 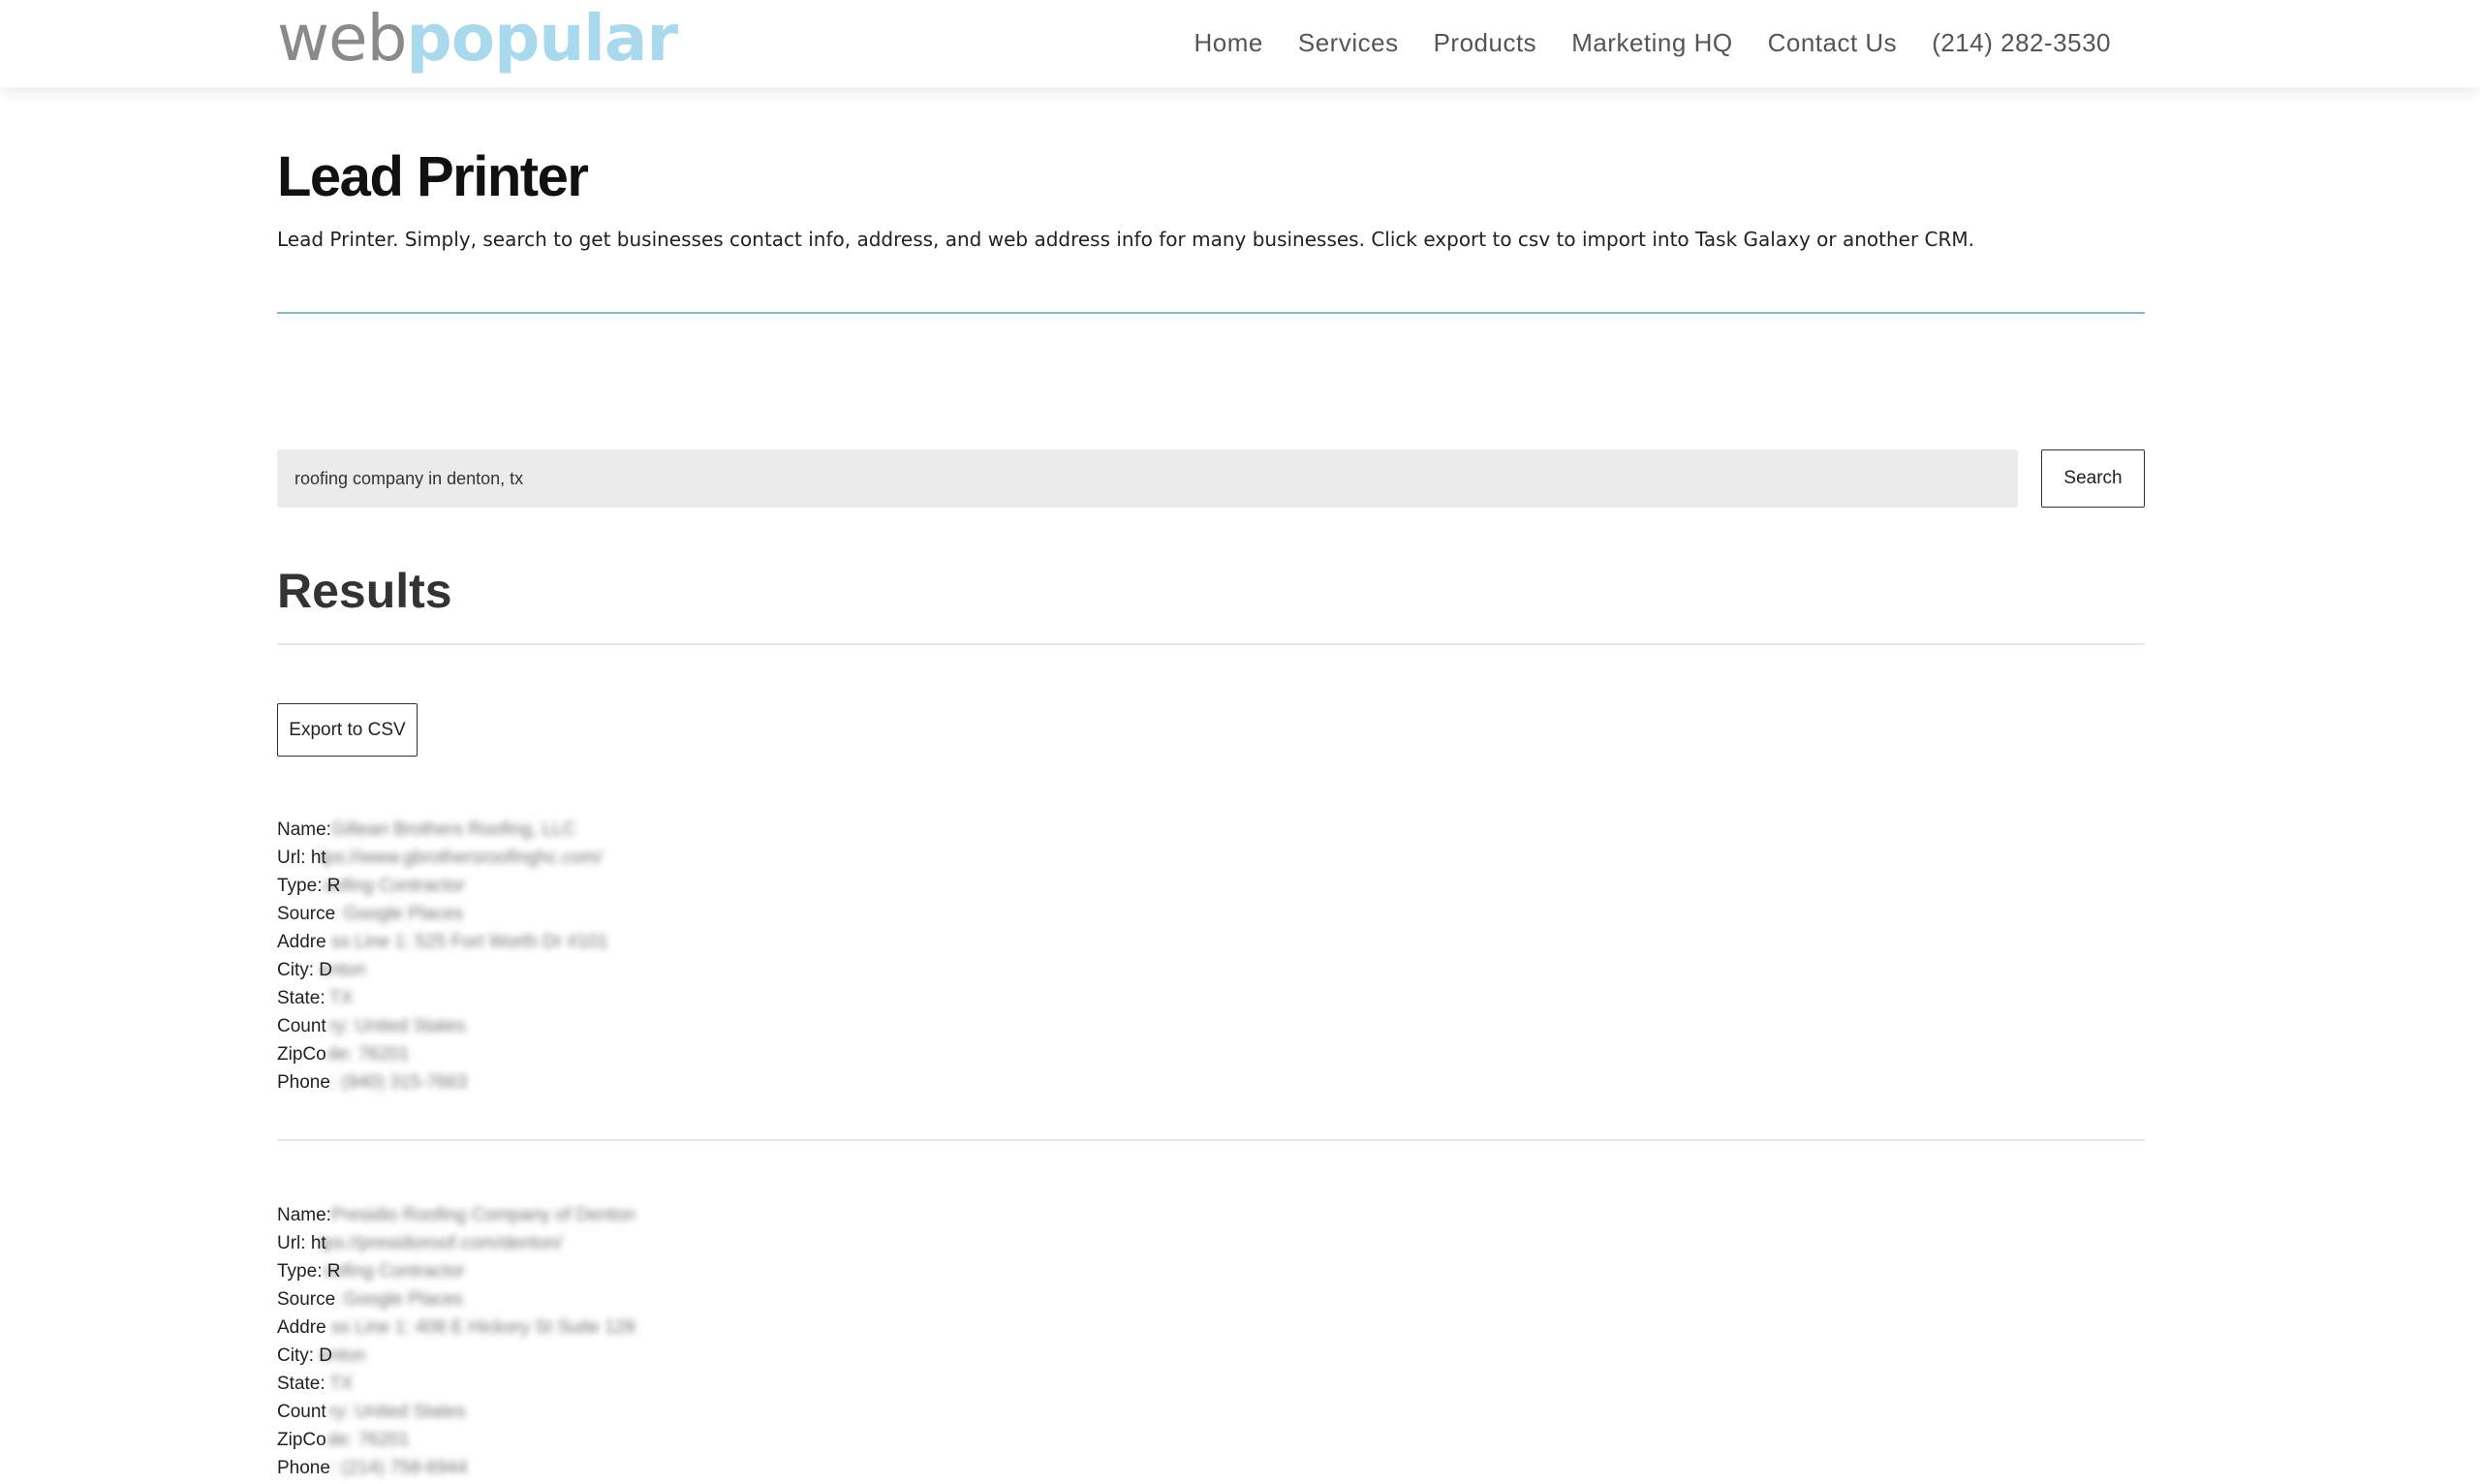 What do you see at coordinates (453, 829) in the screenshot?
I see `field-value: Gillean Brothers Roofing, LLC` at bounding box center [453, 829].